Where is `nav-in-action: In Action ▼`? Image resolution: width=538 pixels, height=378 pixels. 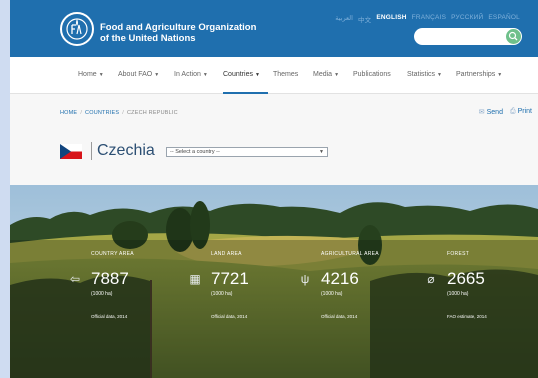 nav-in-action: In Action ▼ is located at coordinates (191, 74).